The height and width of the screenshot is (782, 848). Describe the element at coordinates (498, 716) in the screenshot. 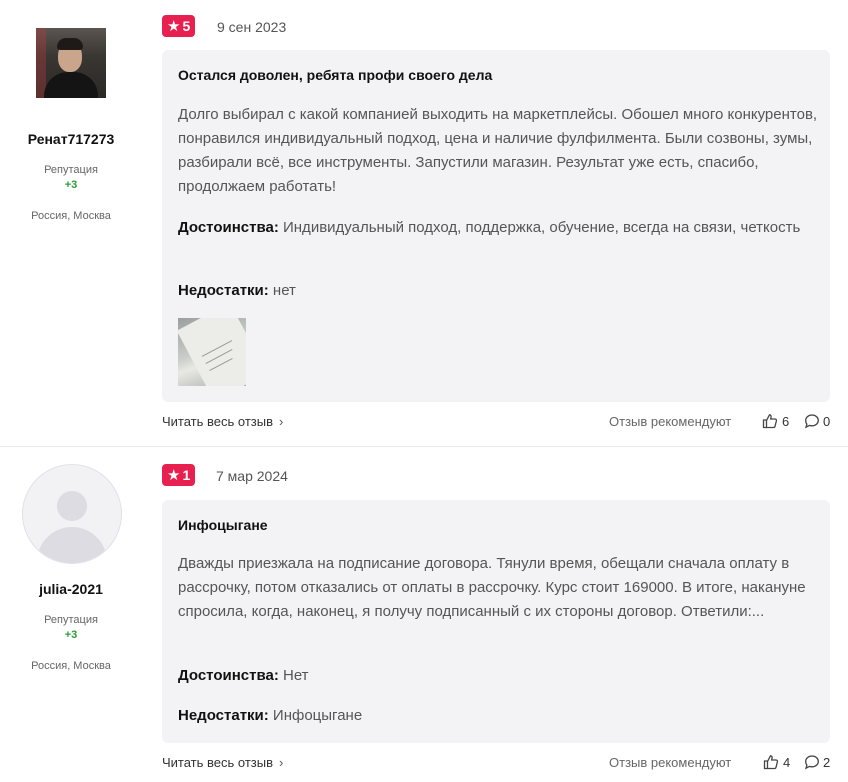

I see `review-cons: Недостатки: Инфоцыгане` at that location.